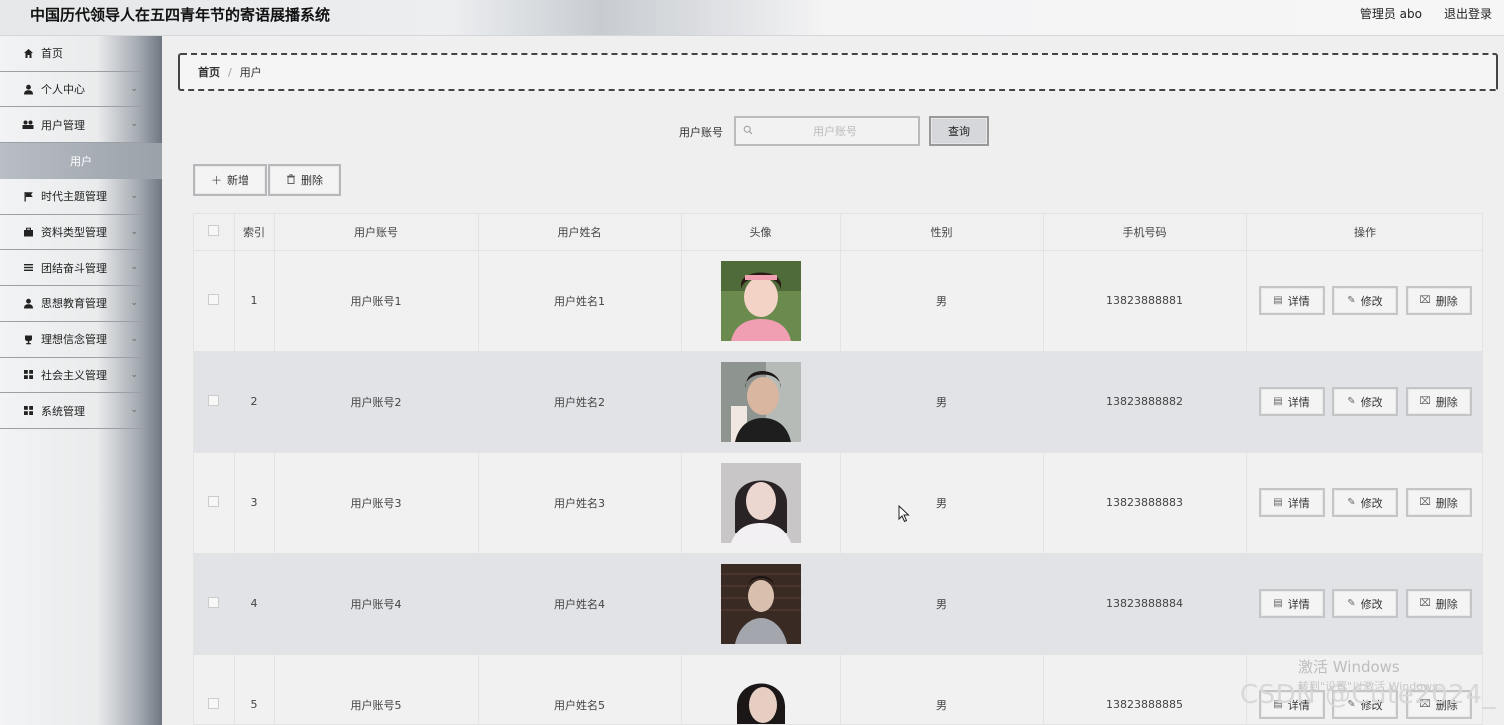 This screenshot has height=725, width=1504. What do you see at coordinates (752, 18) in the screenshot?
I see `top-header: 中国历代领导人在五四青年节的寄语展播系统 管理员 abo 退出登录` at bounding box center [752, 18].